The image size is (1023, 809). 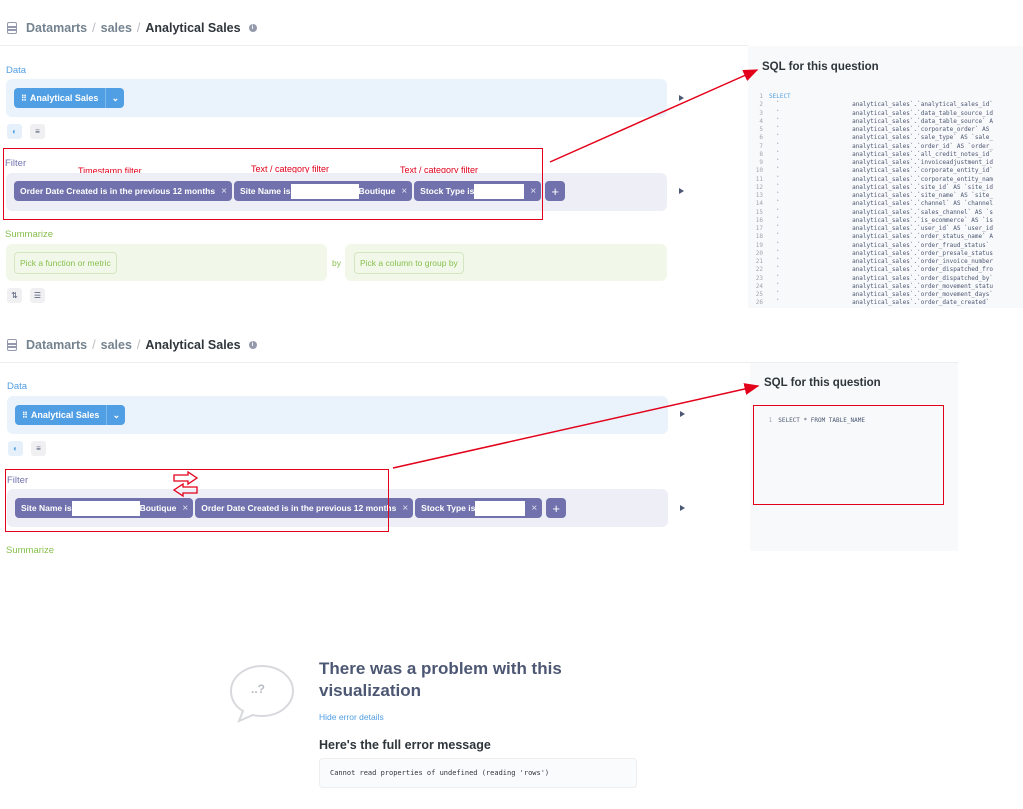 I want to click on pick-group-button: Pick a column to group by, so click(x=409, y=263).